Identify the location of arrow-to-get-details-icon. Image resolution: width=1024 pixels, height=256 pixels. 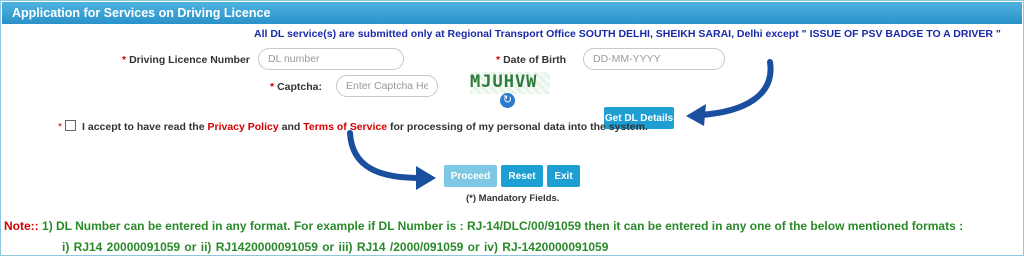
(730, 92).